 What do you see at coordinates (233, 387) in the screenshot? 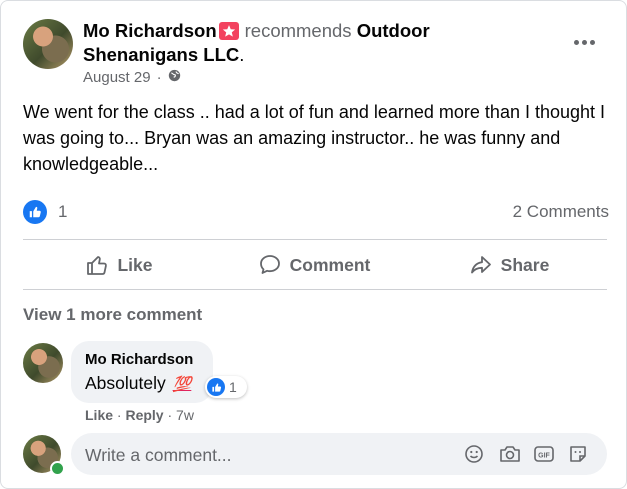
I see `comment-reaction-count: 1` at bounding box center [233, 387].